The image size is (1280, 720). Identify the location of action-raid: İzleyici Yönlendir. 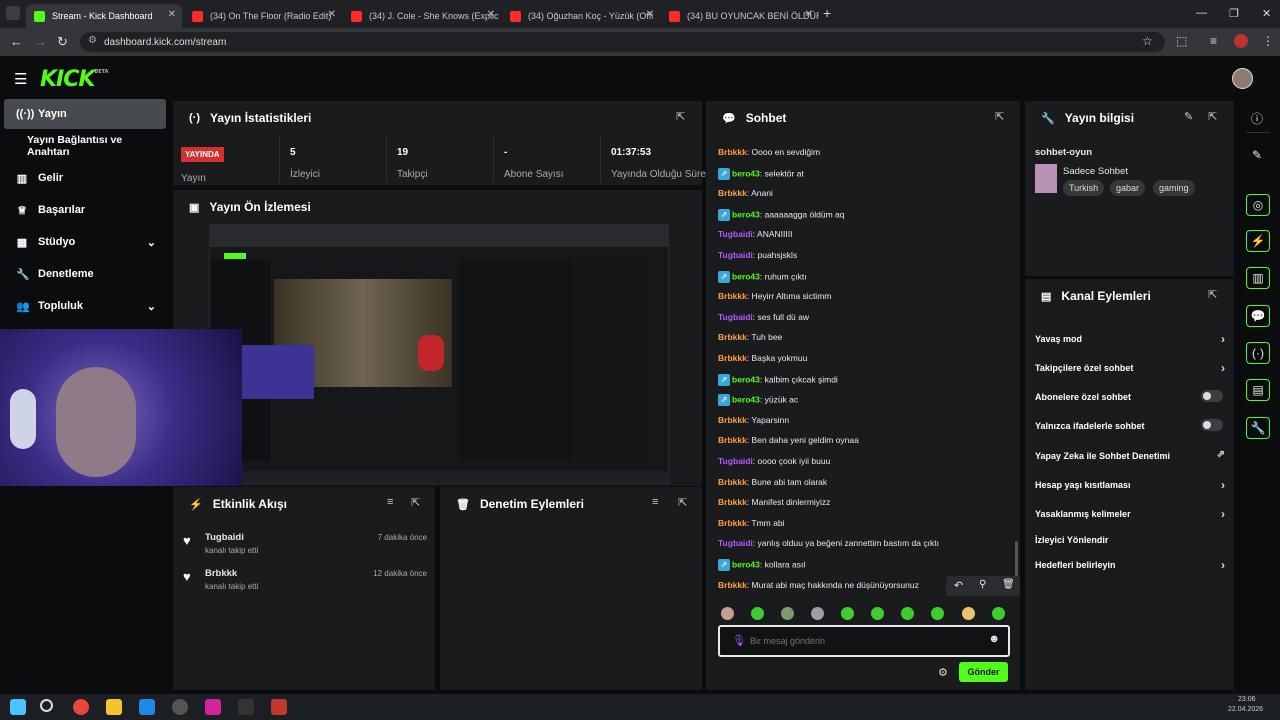
(1130, 540).